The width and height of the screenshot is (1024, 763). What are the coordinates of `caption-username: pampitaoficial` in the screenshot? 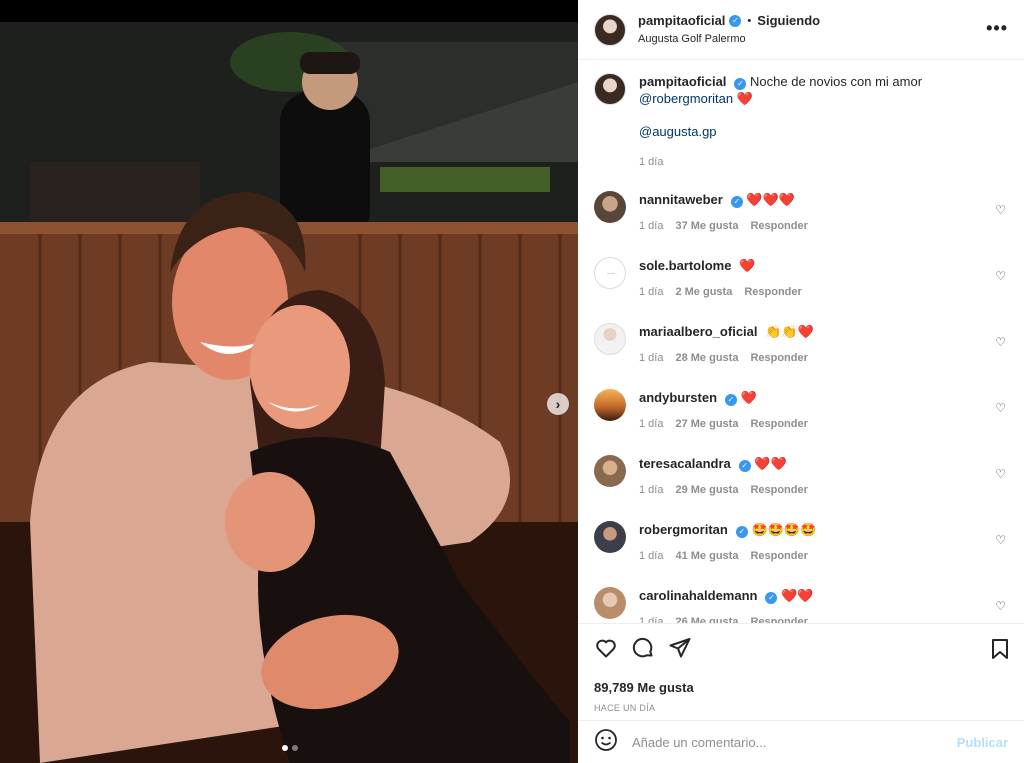 It's located at (682, 81).